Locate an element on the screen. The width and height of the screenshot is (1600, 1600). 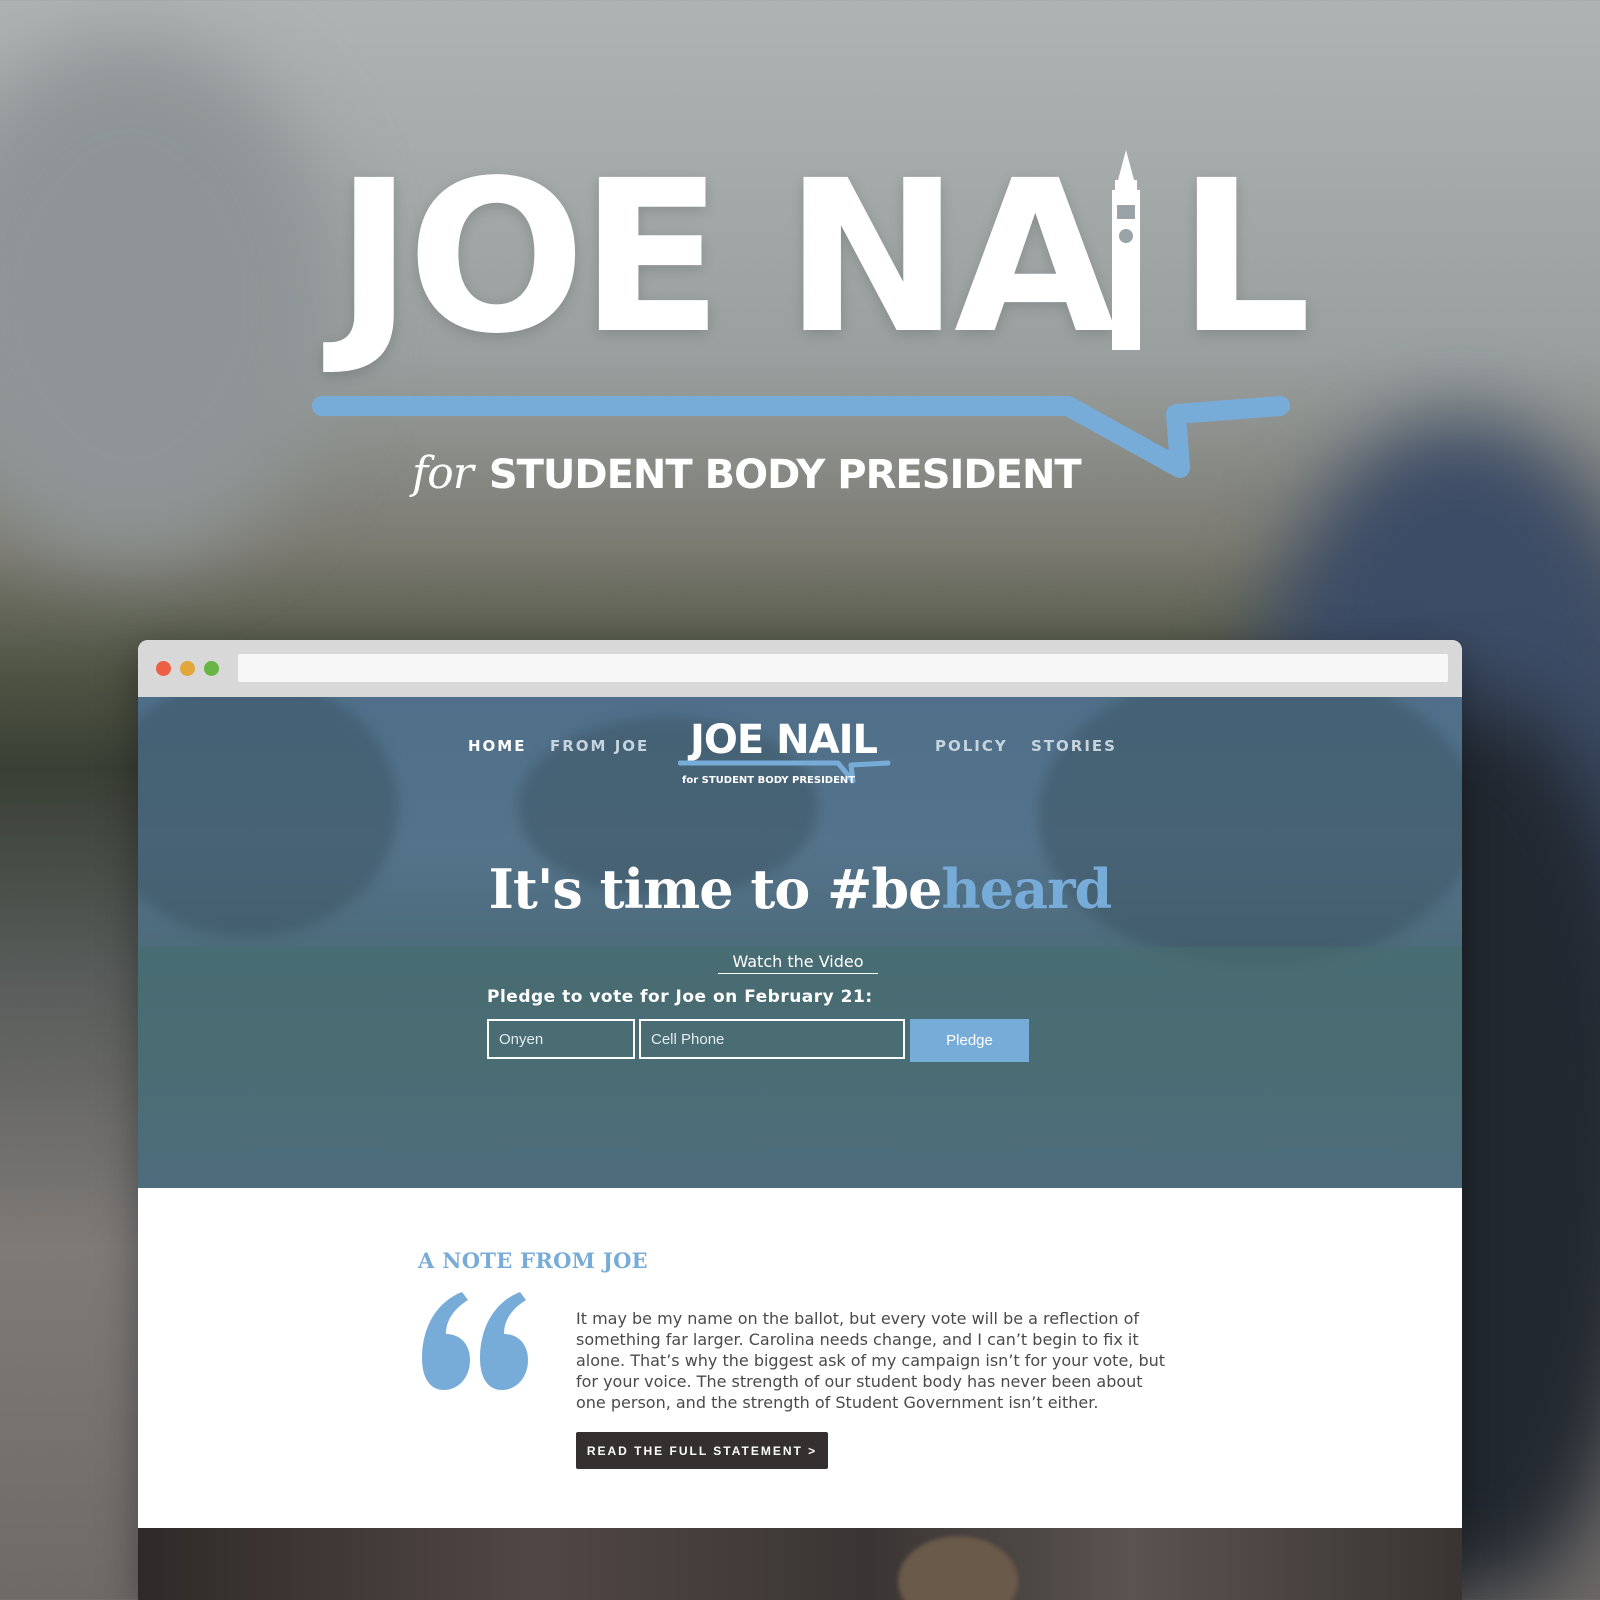
hero-tagline: for STUDENT BODY PRESIDENT is located at coordinates (747, 478).